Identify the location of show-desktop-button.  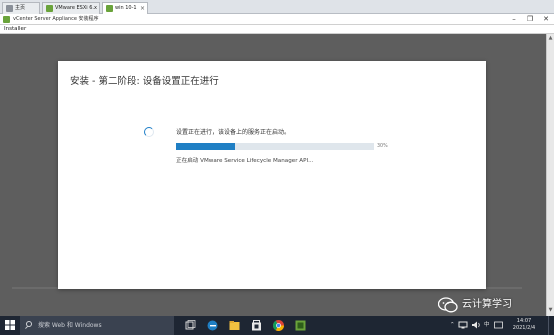
(551, 325).